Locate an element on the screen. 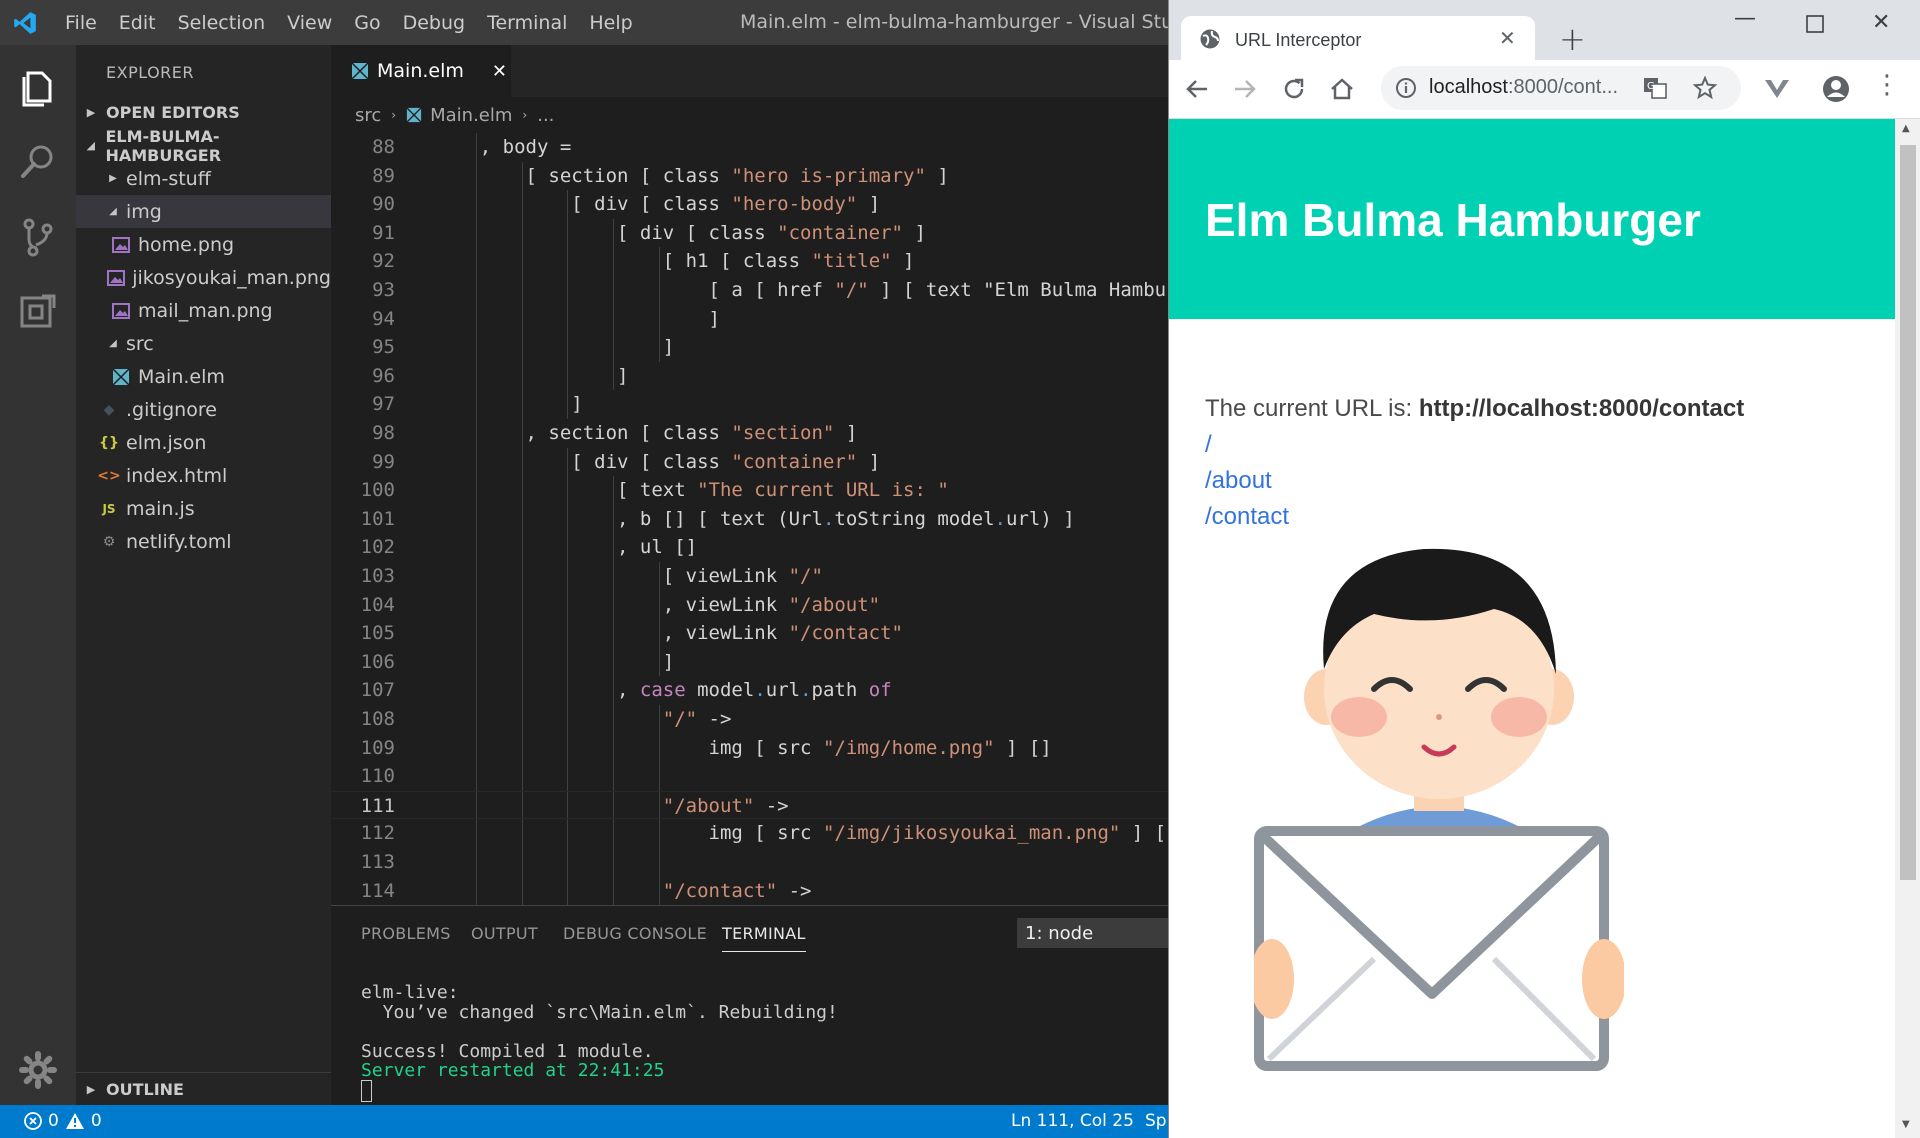 The width and height of the screenshot is (1920, 1138). scrollbar-thumb is located at coordinates (1908, 512).